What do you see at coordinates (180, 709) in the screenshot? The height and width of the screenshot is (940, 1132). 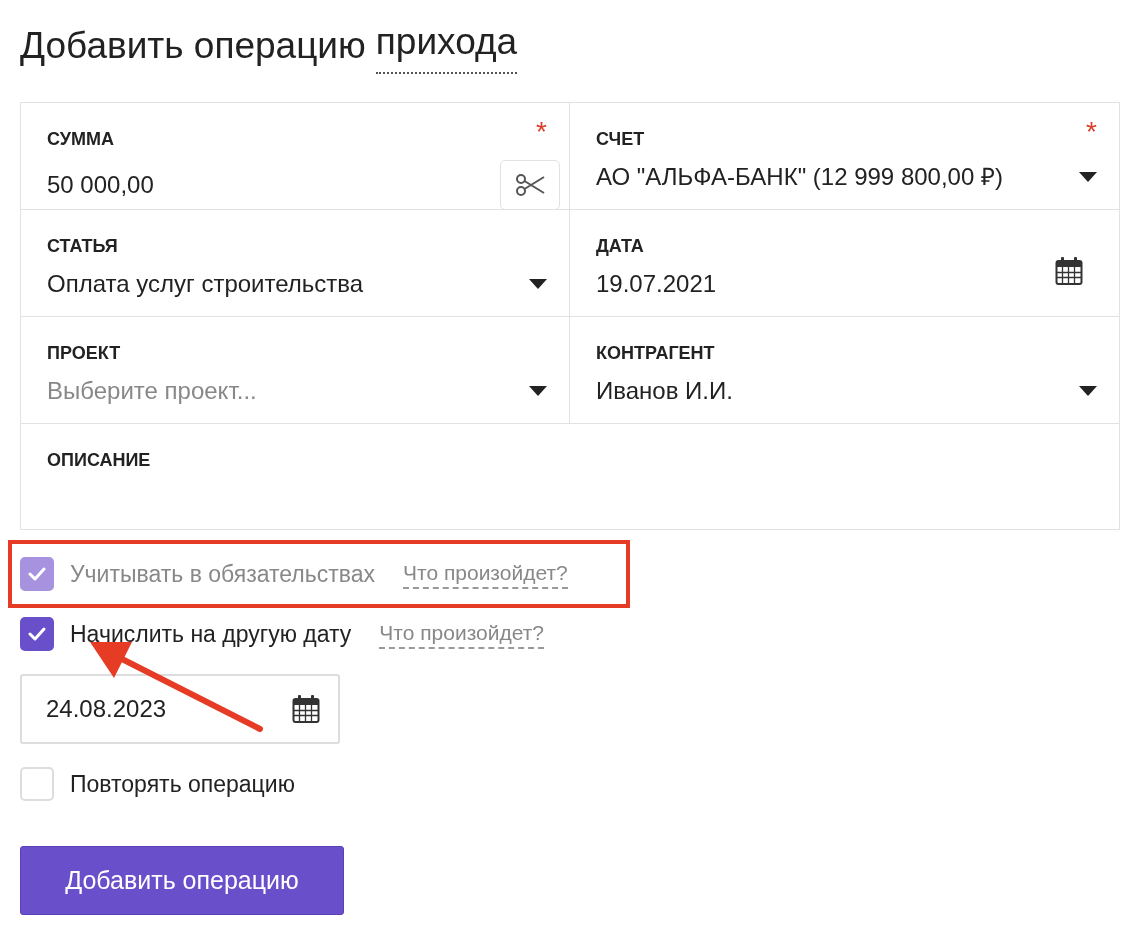 I see `date-field: 24.08.2023` at bounding box center [180, 709].